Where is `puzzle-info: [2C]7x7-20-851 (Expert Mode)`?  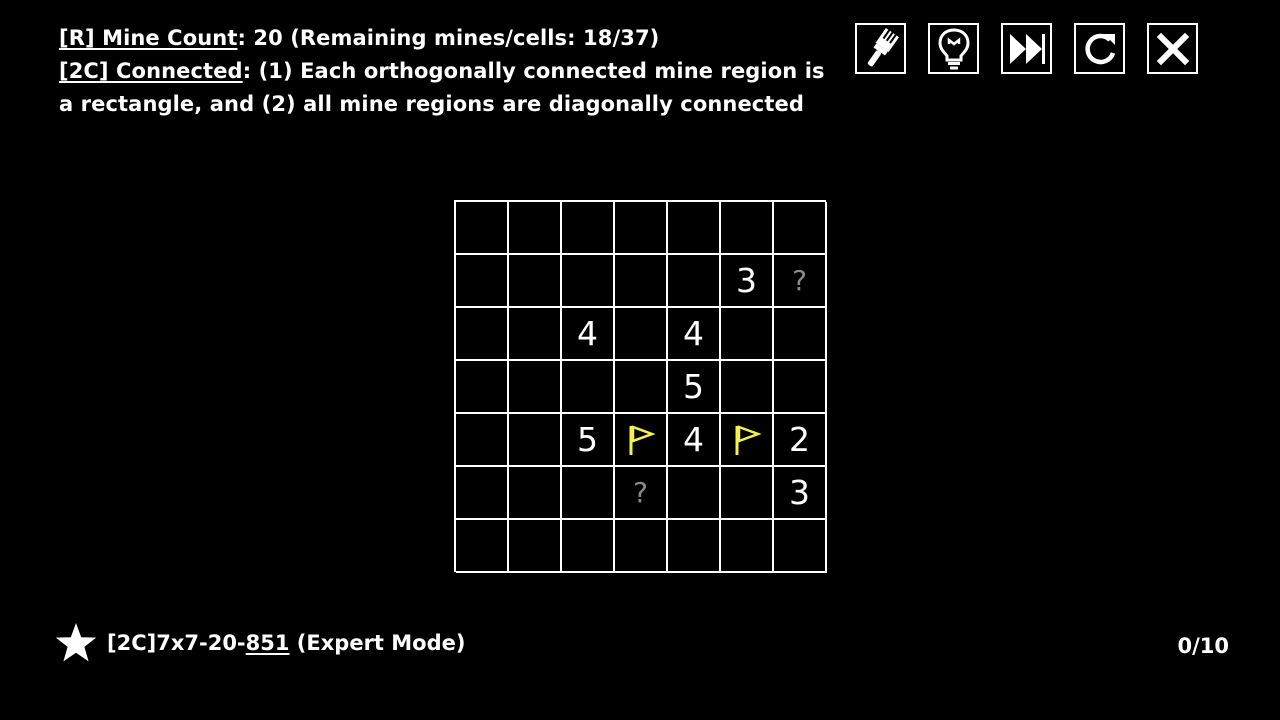 puzzle-info: [2C]7x7-20-851 (Expert Mode) is located at coordinates (260, 643).